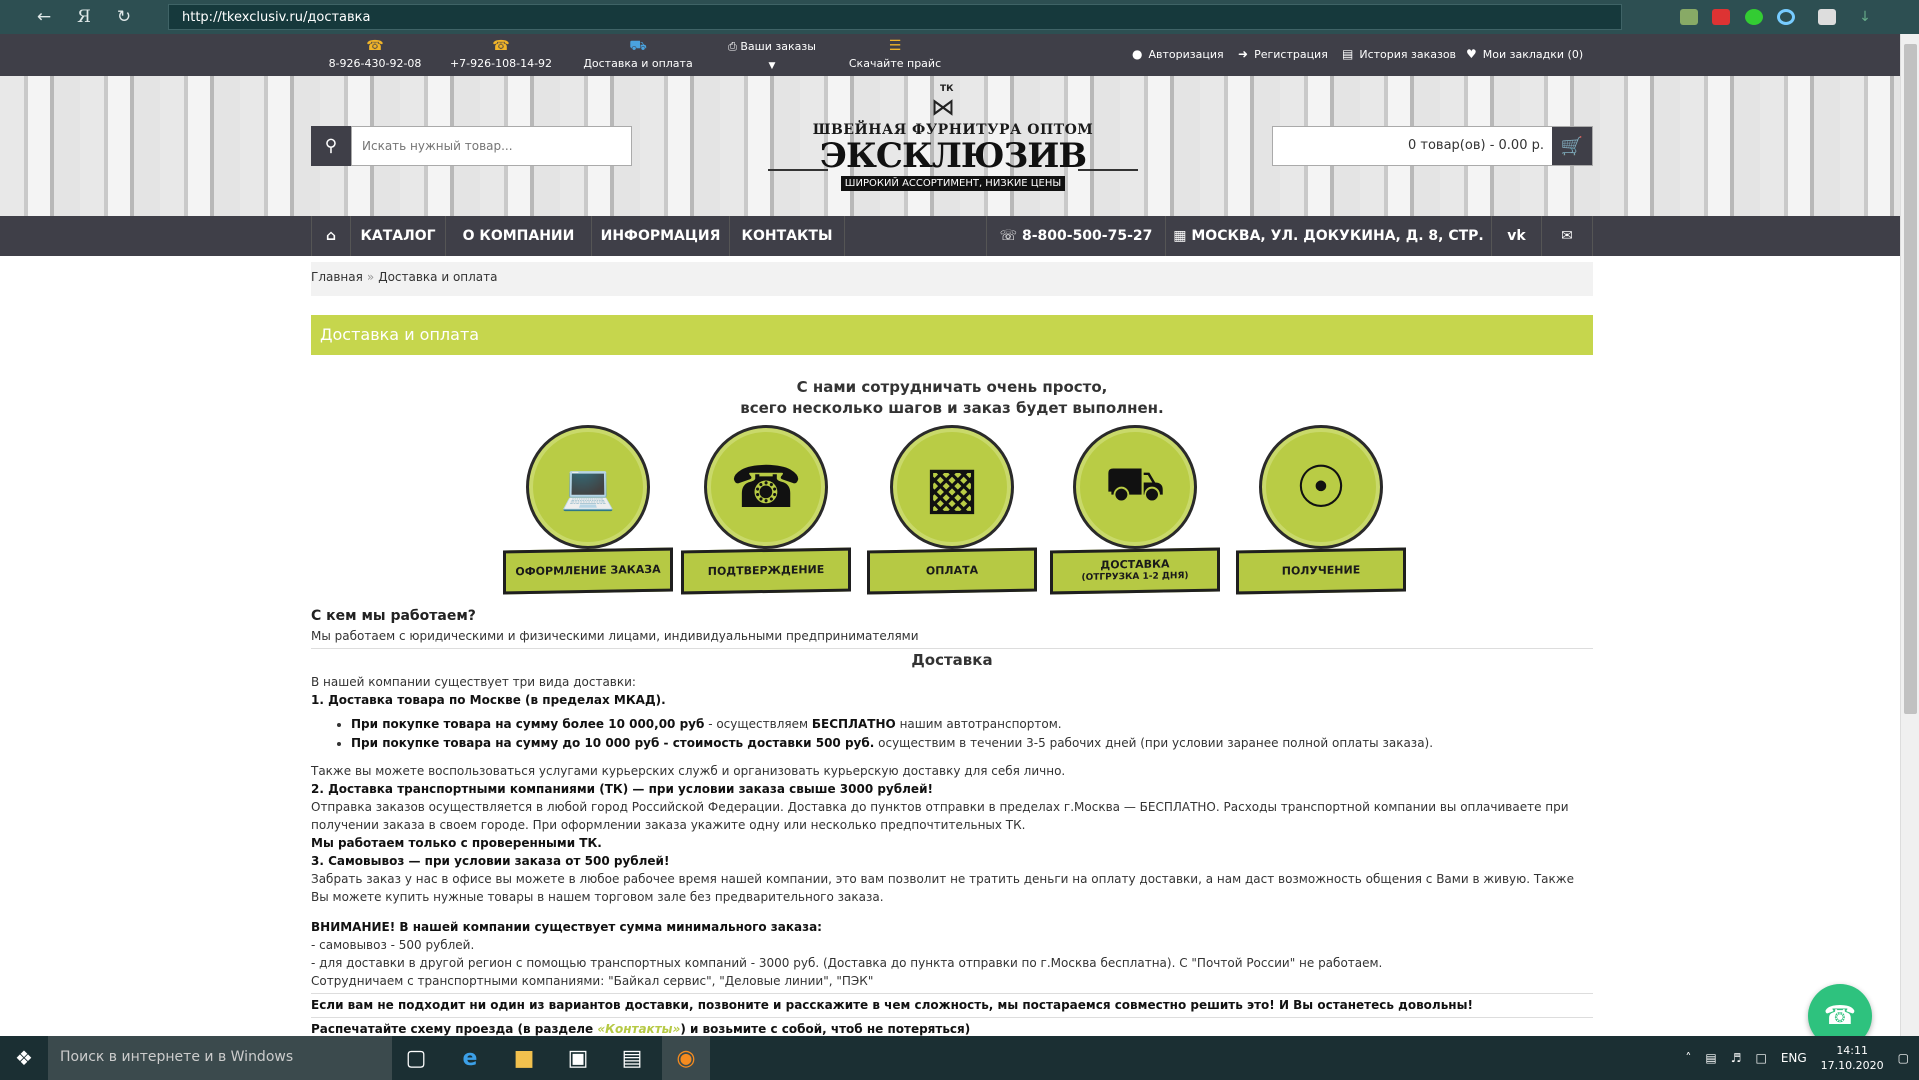 This screenshot has width=1919, height=1080. Describe the element at coordinates (1852, 1058) in the screenshot. I see `clock: 14:11 17.10.2020` at that location.